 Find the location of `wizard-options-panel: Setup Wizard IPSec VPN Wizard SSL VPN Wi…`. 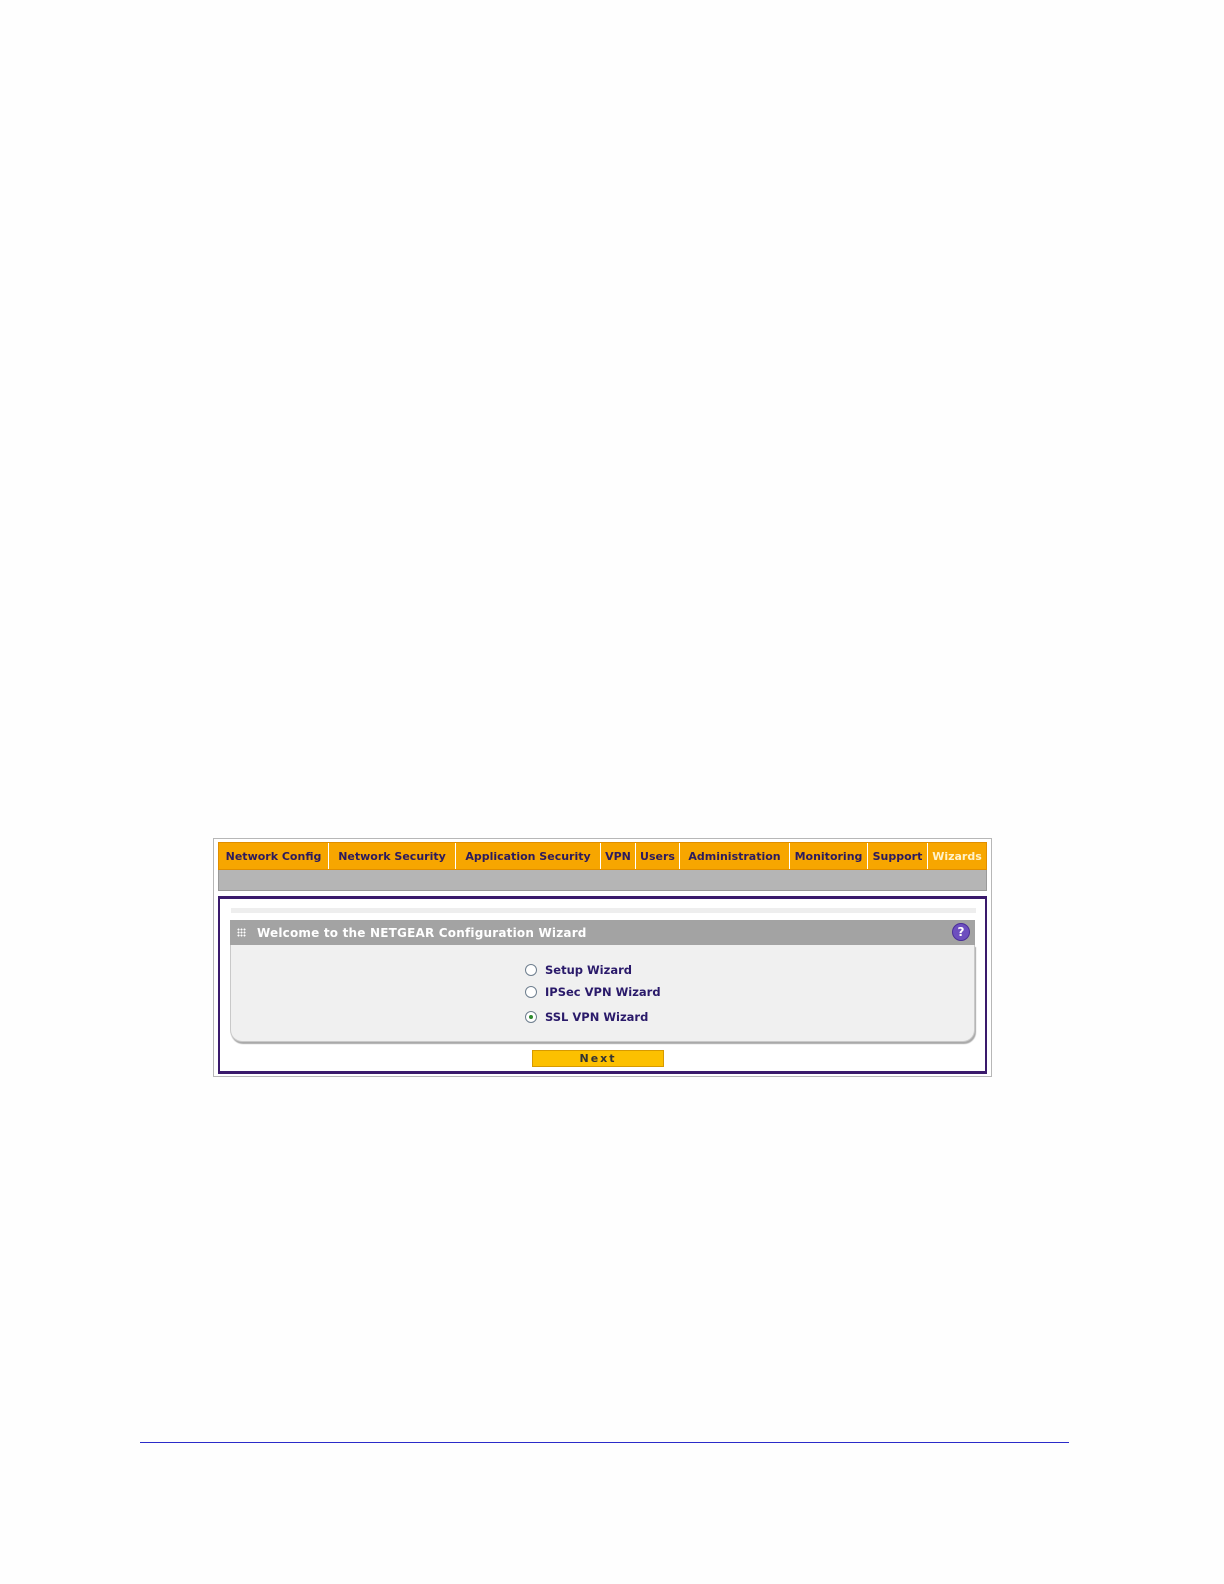

wizard-options-panel: Setup Wizard IPSec VPN Wizard SSL VPN Wi… is located at coordinates (602, 993).